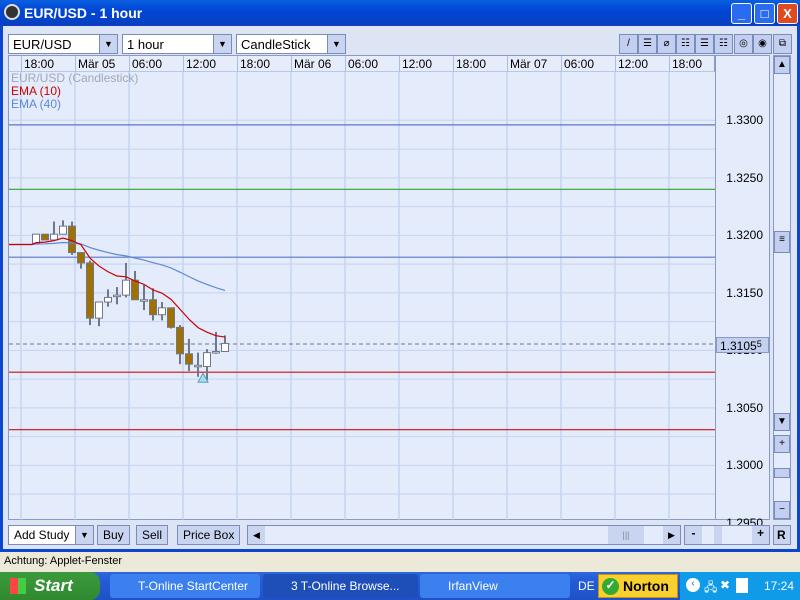 This screenshot has height=600, width=800. Describe the element at coordinates (36, 104) in the screenshot. I see `legend-item: EMA (40)` at that location.